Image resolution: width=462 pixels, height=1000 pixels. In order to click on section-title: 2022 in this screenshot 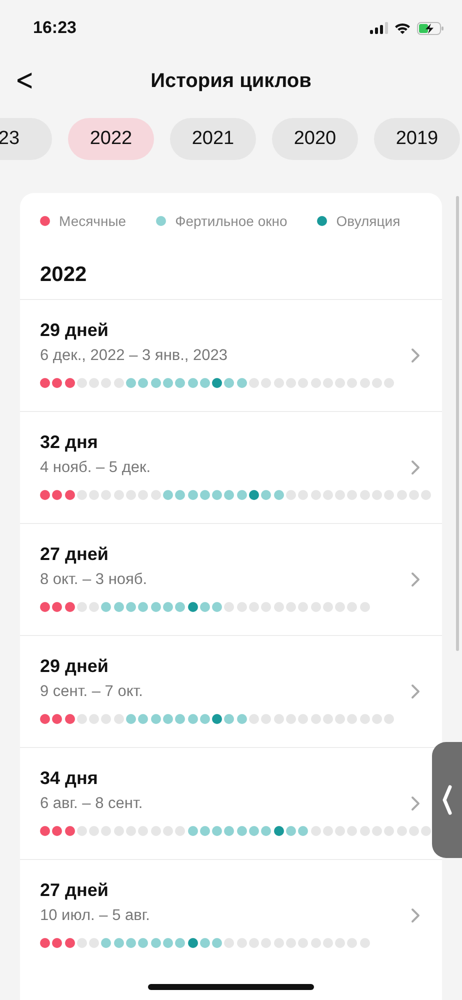, I will do `click(63, 275)`.